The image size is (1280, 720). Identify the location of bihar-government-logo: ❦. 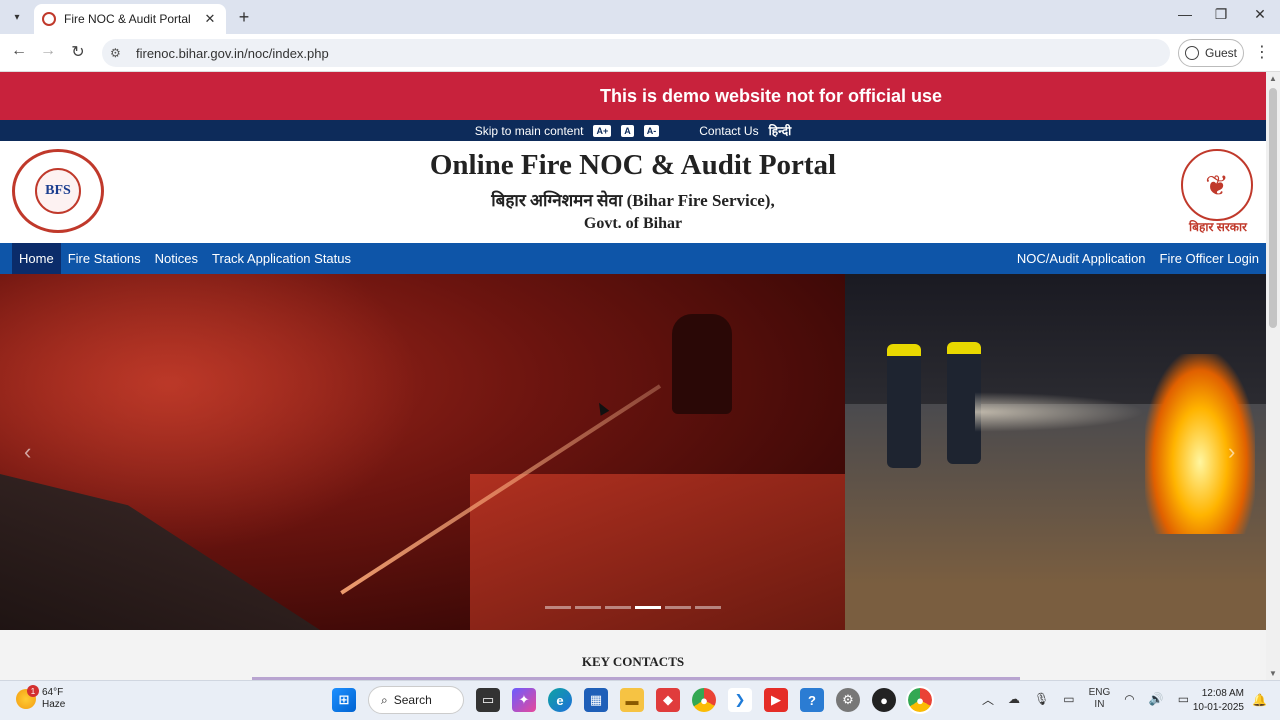
(1217, 185).